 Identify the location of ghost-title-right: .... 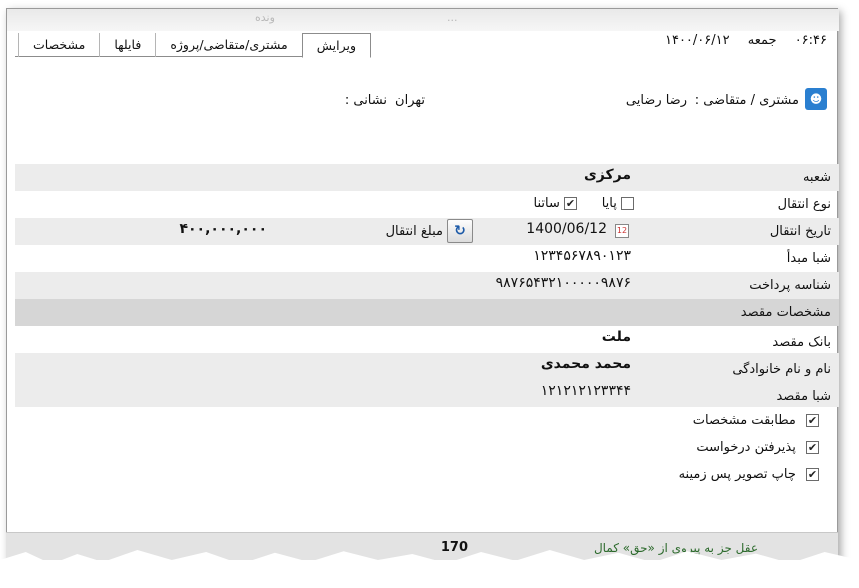
(452, 17).